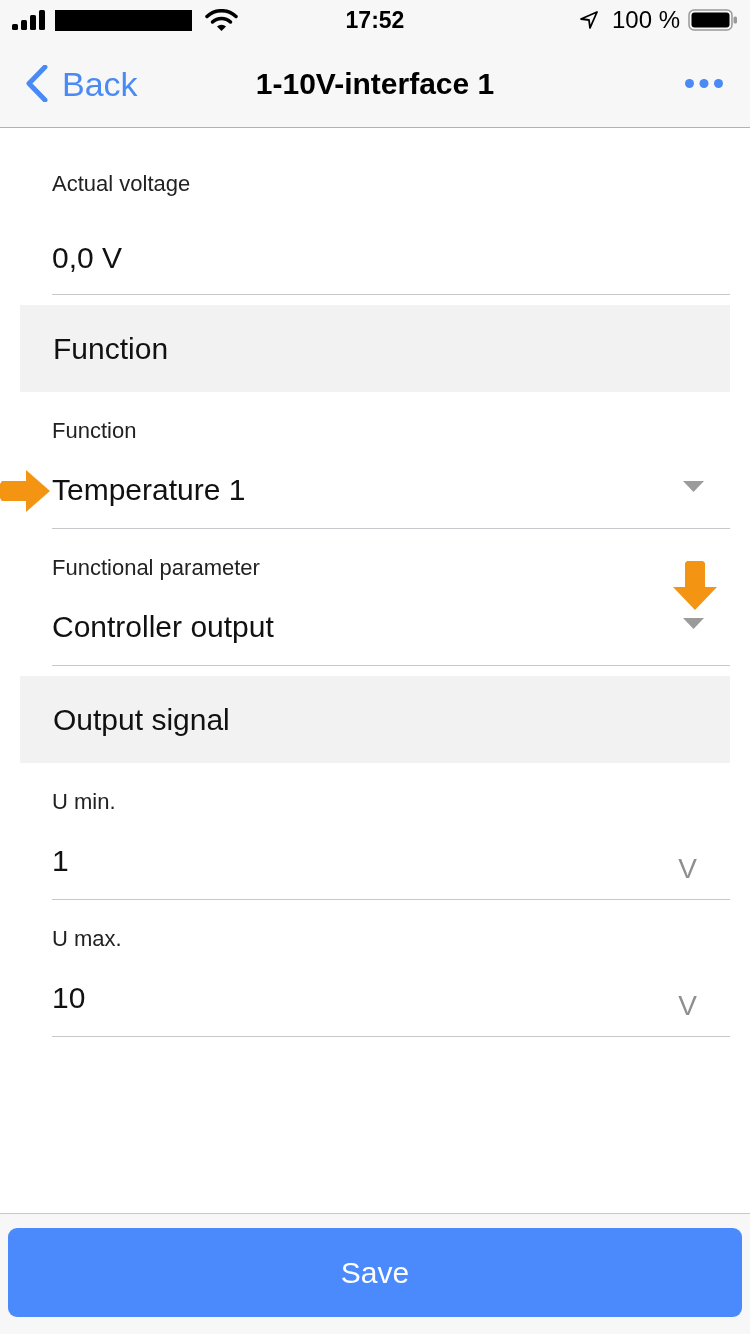 The height and width of the screenshot is (1334, 750). I want to click on battery-percent: 100 %, so click(645, 20).